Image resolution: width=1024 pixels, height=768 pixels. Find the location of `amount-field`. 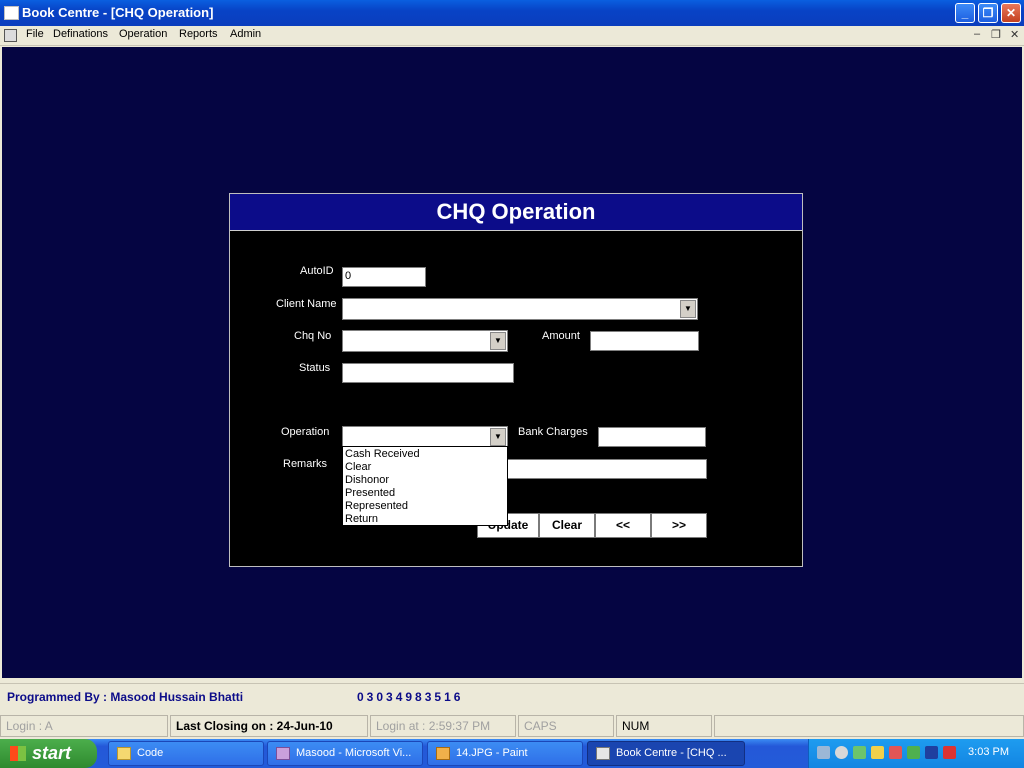

amount-field is located at coordinates (644, 341).